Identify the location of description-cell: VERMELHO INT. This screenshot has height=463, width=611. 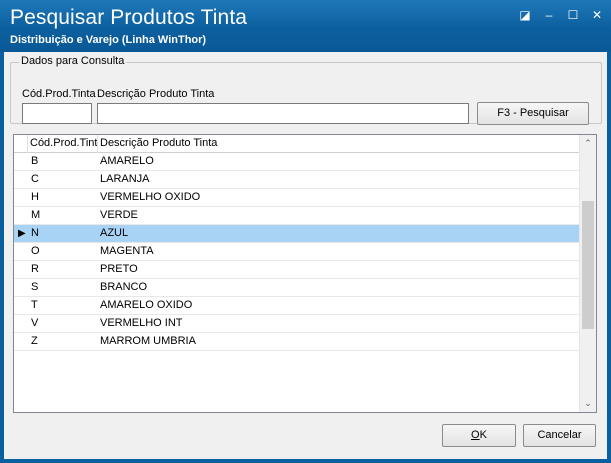
(141, 323).